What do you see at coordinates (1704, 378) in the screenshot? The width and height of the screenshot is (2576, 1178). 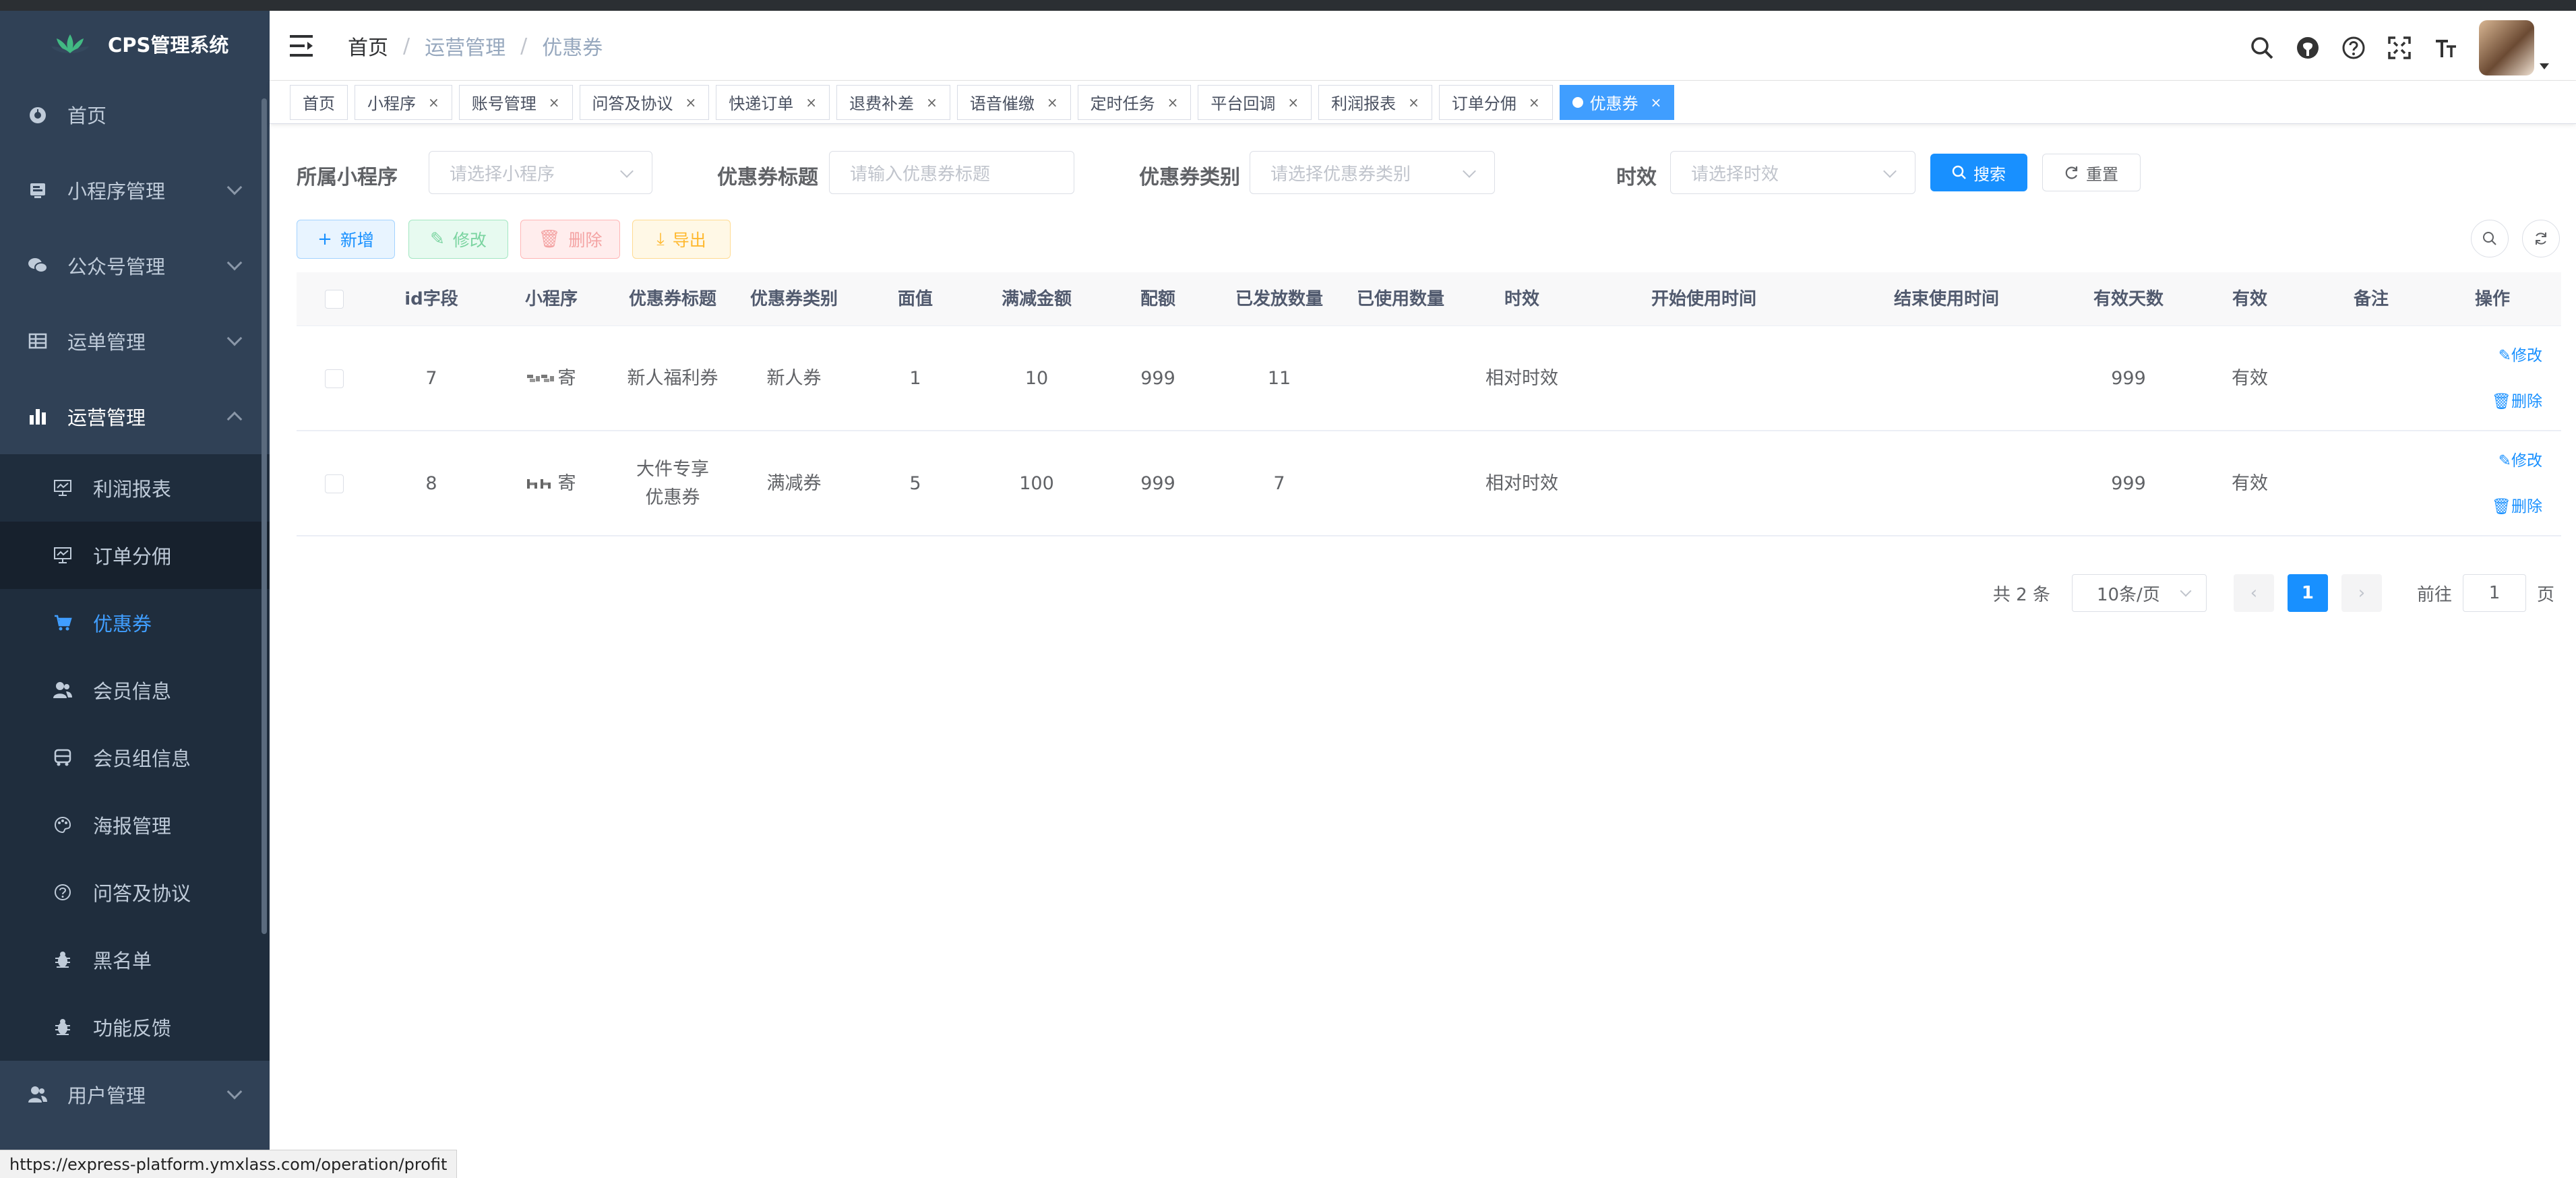 I see `cell-start-time` at bounding box center [1704, 378].